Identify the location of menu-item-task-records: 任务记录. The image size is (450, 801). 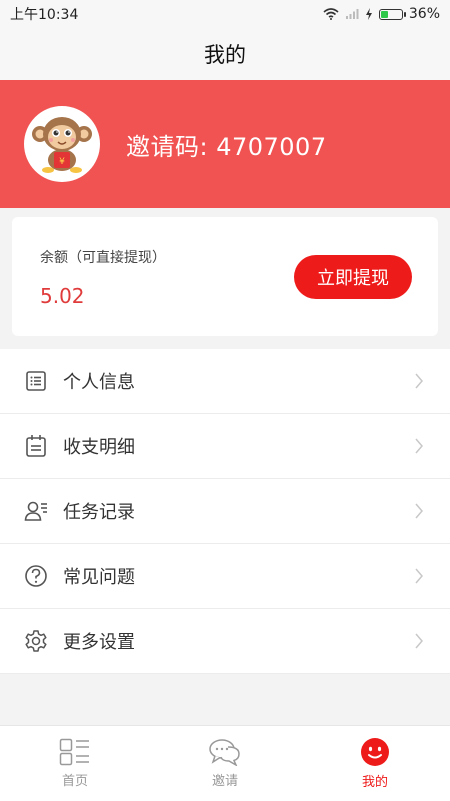
(225, 511).